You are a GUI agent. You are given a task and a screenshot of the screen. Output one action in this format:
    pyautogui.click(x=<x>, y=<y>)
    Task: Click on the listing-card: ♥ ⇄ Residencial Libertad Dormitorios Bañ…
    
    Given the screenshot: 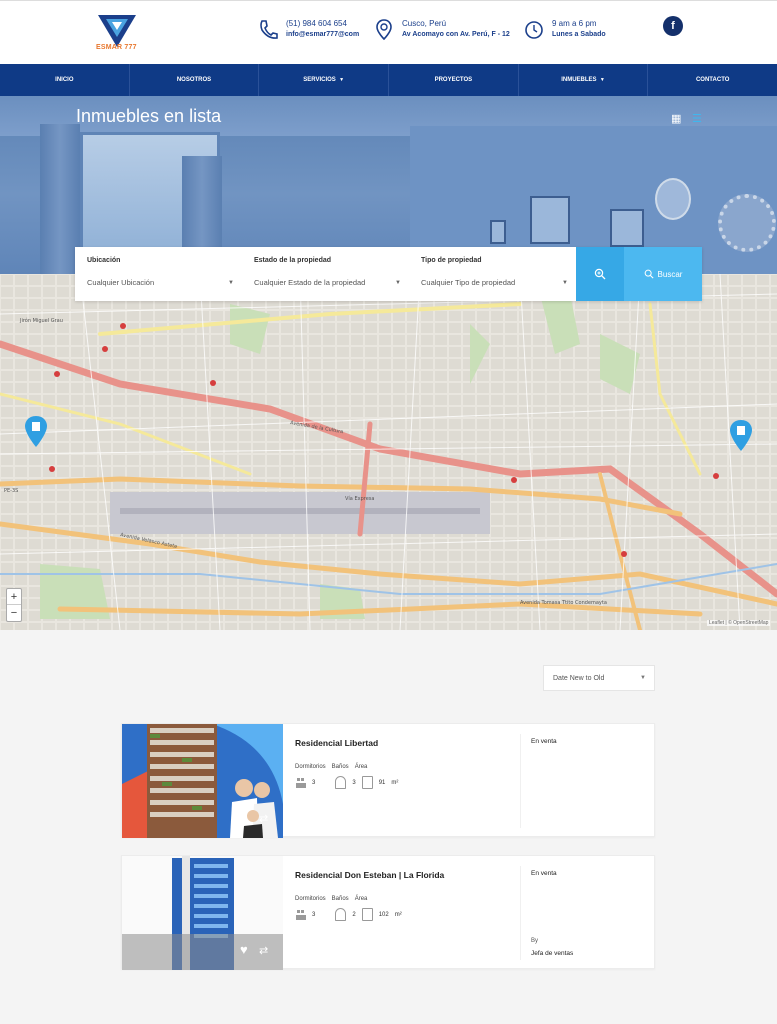 What is the action you would take?
    pyautogui.click(x=388, y=780)
    